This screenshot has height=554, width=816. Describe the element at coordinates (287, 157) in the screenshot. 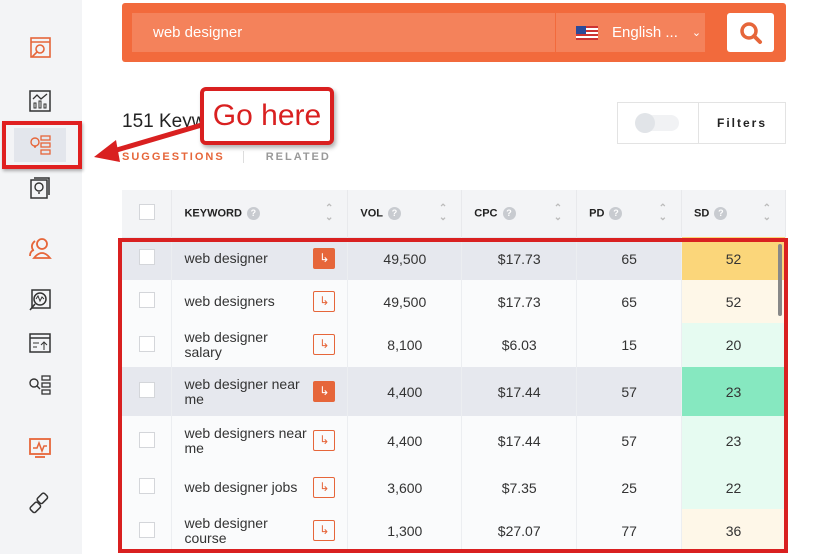

I see `tab-related: RELATED` at that location.